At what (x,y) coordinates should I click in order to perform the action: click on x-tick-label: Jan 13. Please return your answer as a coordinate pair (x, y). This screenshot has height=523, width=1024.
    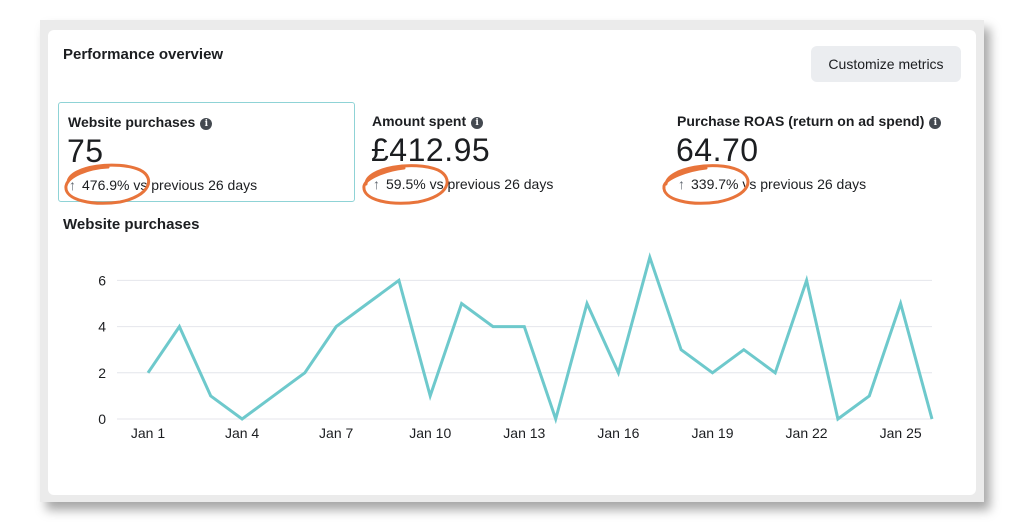
    Looking at the image, I should click on (524, 433).